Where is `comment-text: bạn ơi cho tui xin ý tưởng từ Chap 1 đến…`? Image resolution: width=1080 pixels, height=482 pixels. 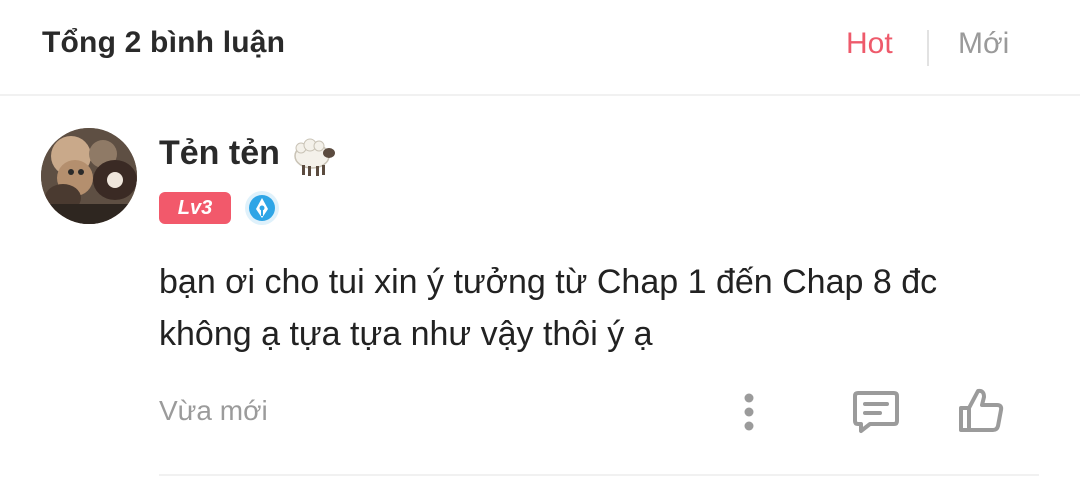 comment-text: bạn ơi cho tui xin ý tưởng từ Chap 1 đến… is located at coordinates (548, 308).